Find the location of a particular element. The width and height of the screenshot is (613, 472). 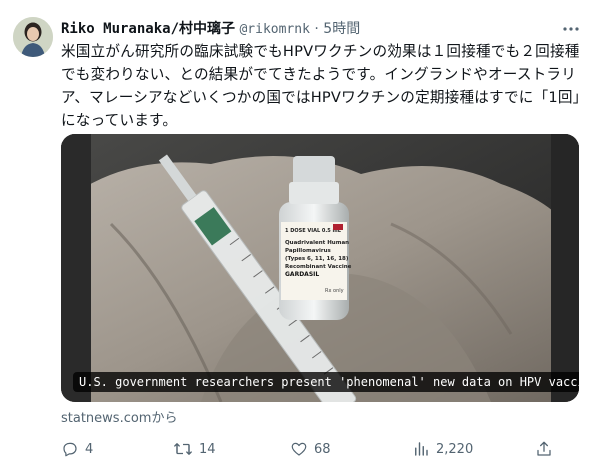

views-count: 2,220 is located at coordinates (455, 449).